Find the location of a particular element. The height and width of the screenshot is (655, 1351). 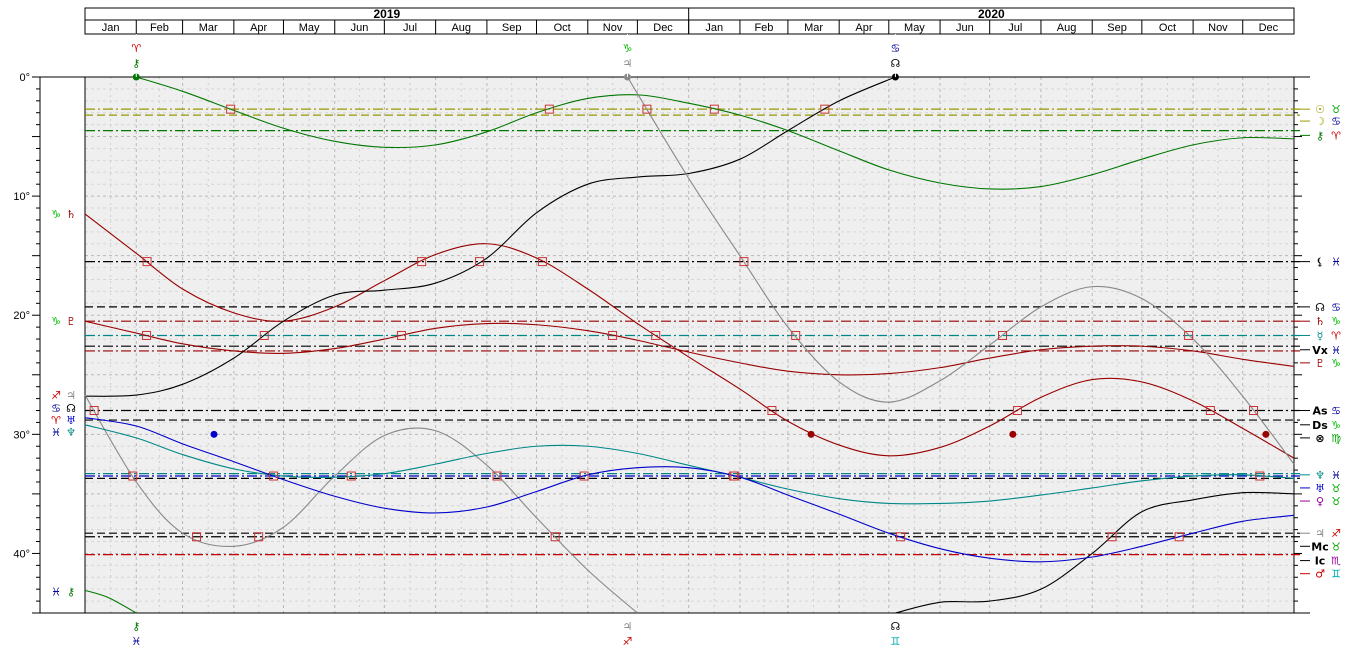

top-marker-planet: ⚷ is located at coordinates (136, 63).